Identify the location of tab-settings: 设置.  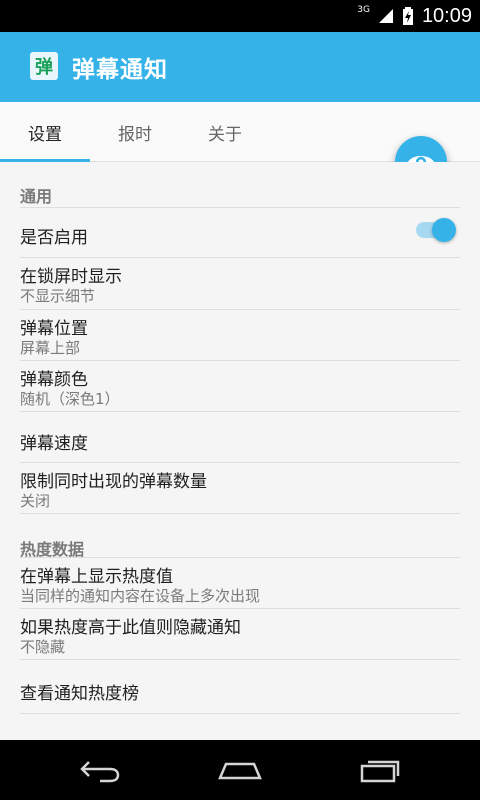
(45, 132).